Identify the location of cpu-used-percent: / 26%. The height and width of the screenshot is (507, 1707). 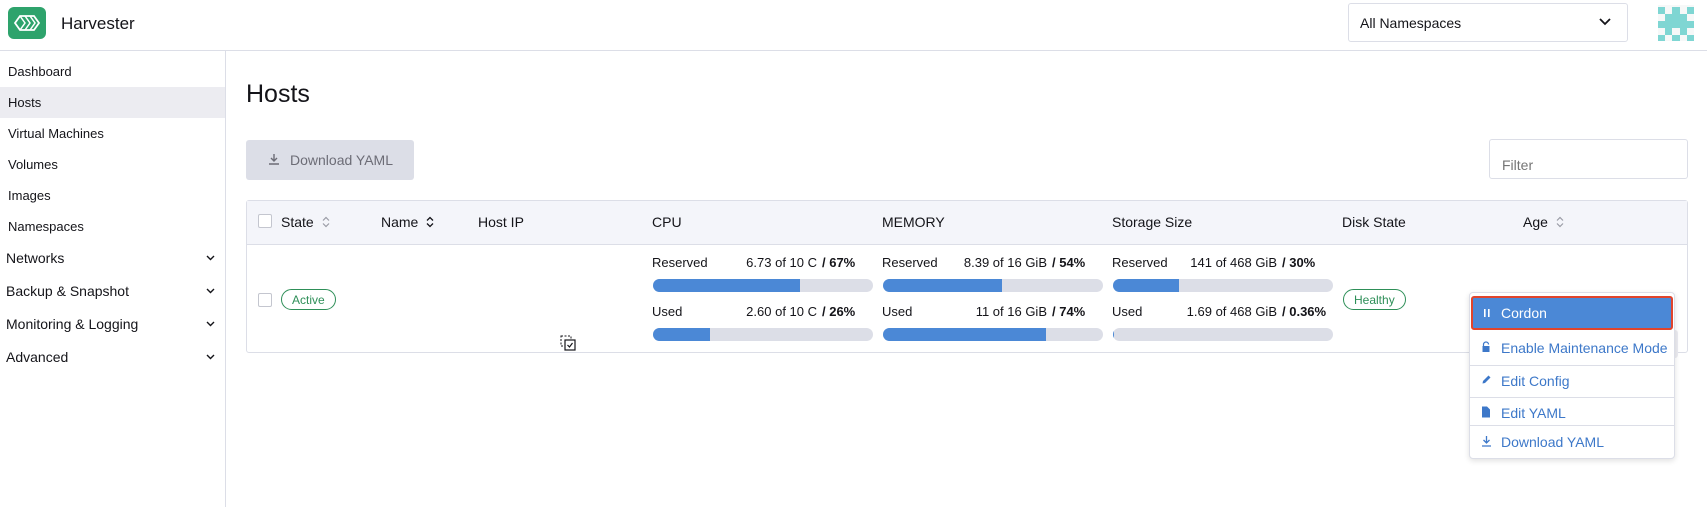
(839, 311).